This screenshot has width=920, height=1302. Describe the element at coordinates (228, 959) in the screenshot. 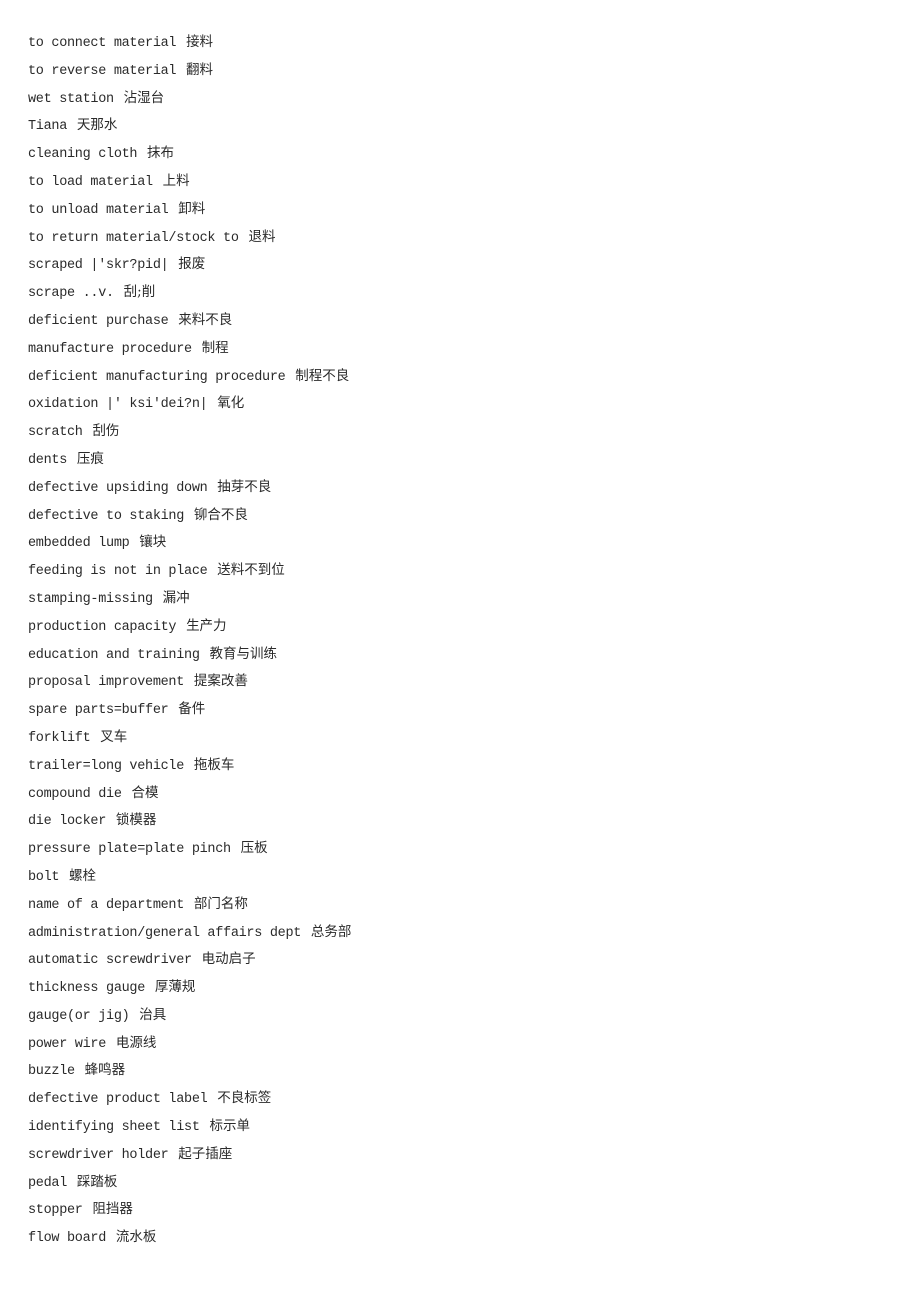

I see `chinese-term: 电动启子` at that location.